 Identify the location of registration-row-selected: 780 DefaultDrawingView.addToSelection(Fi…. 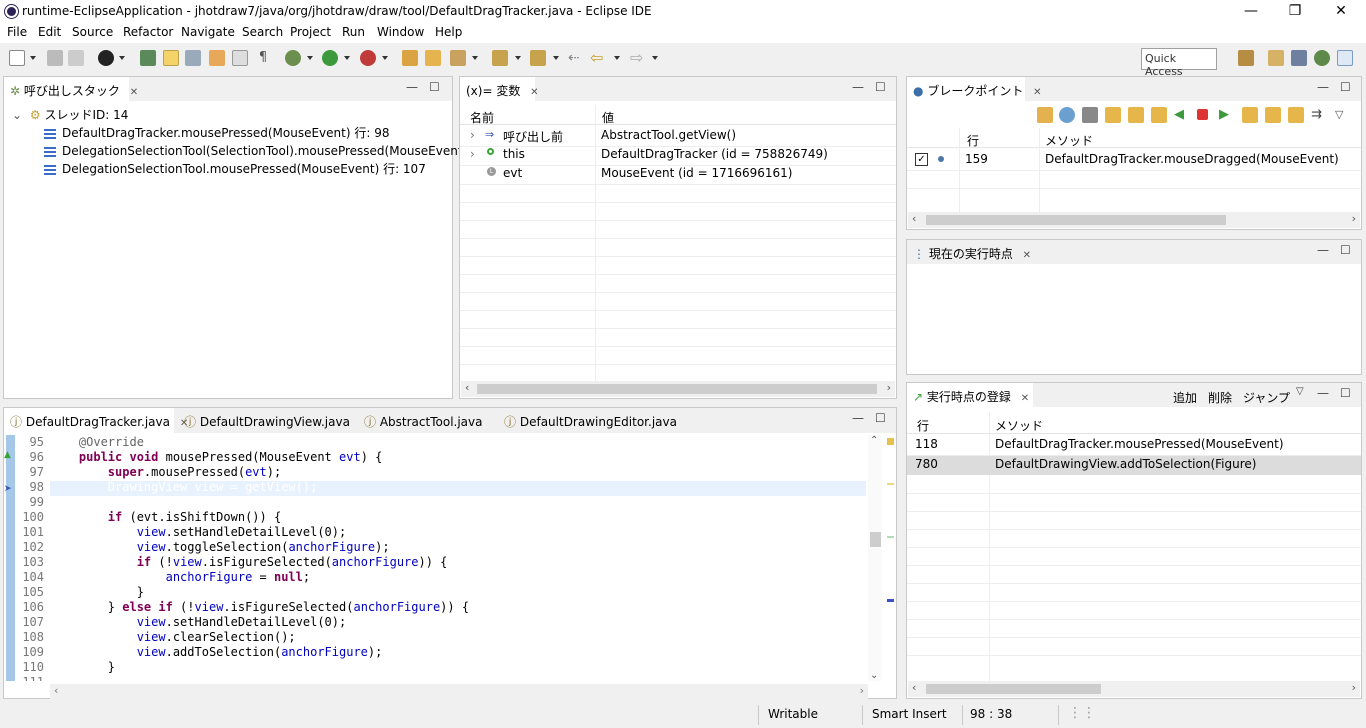
(1134, 465).